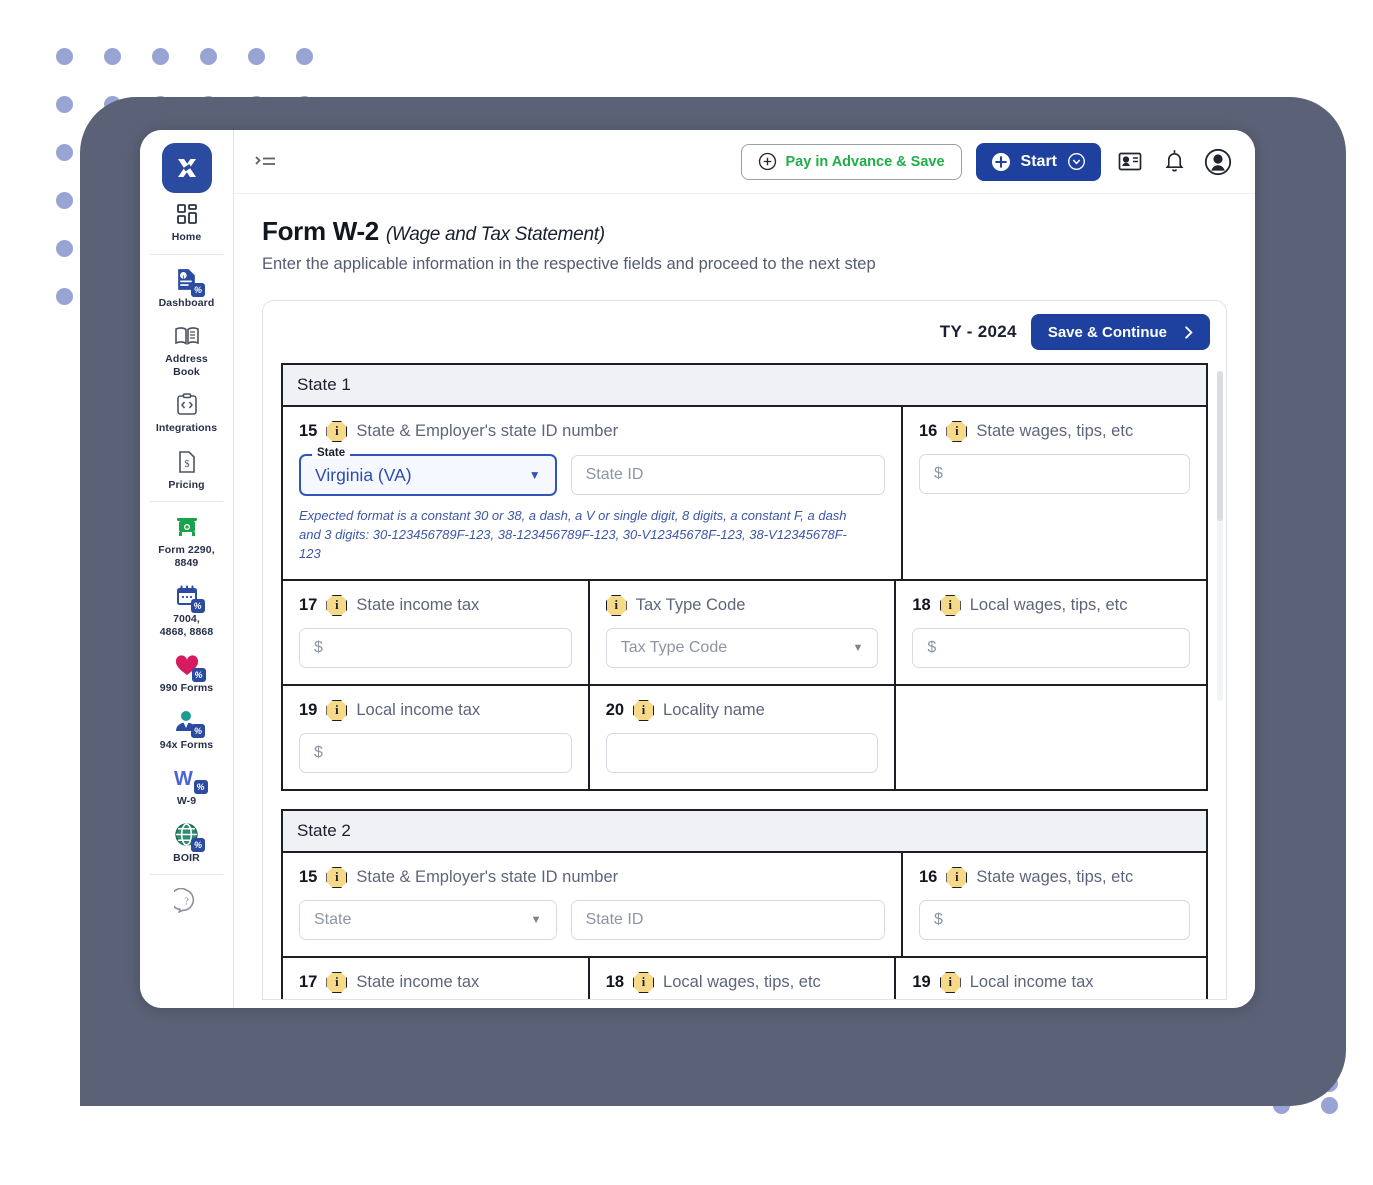 The height and width of the screenshot is (1185, 1373). I want to click on sidebar-item-home: Home, so click(186, 221).